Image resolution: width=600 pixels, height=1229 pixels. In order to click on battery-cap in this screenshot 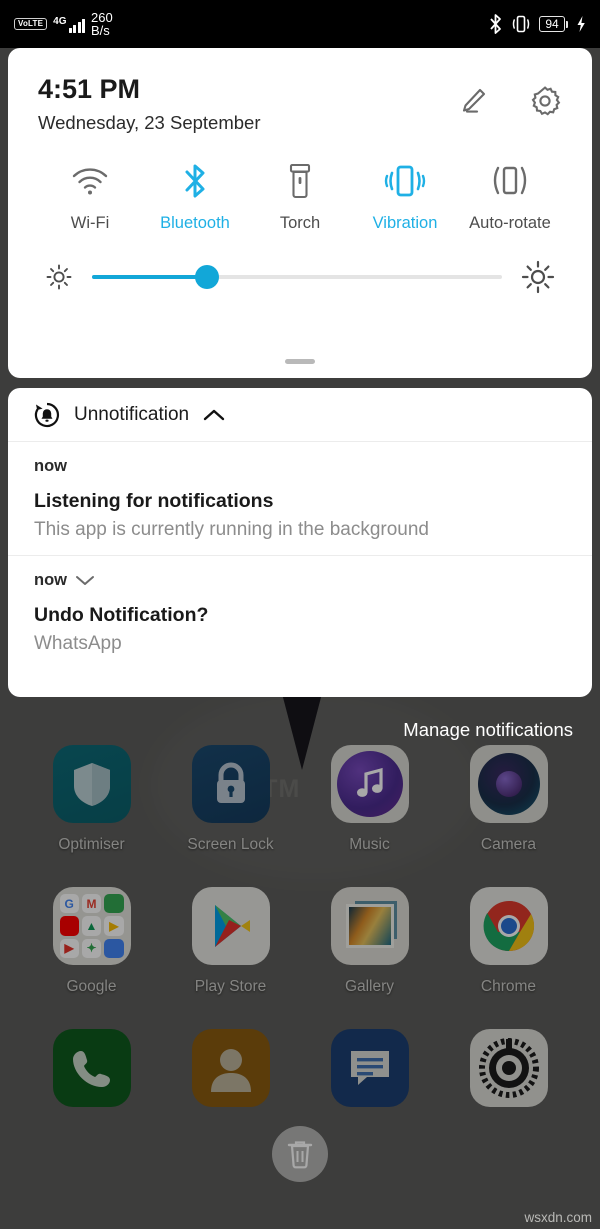, I will do `click(567, 24)`.